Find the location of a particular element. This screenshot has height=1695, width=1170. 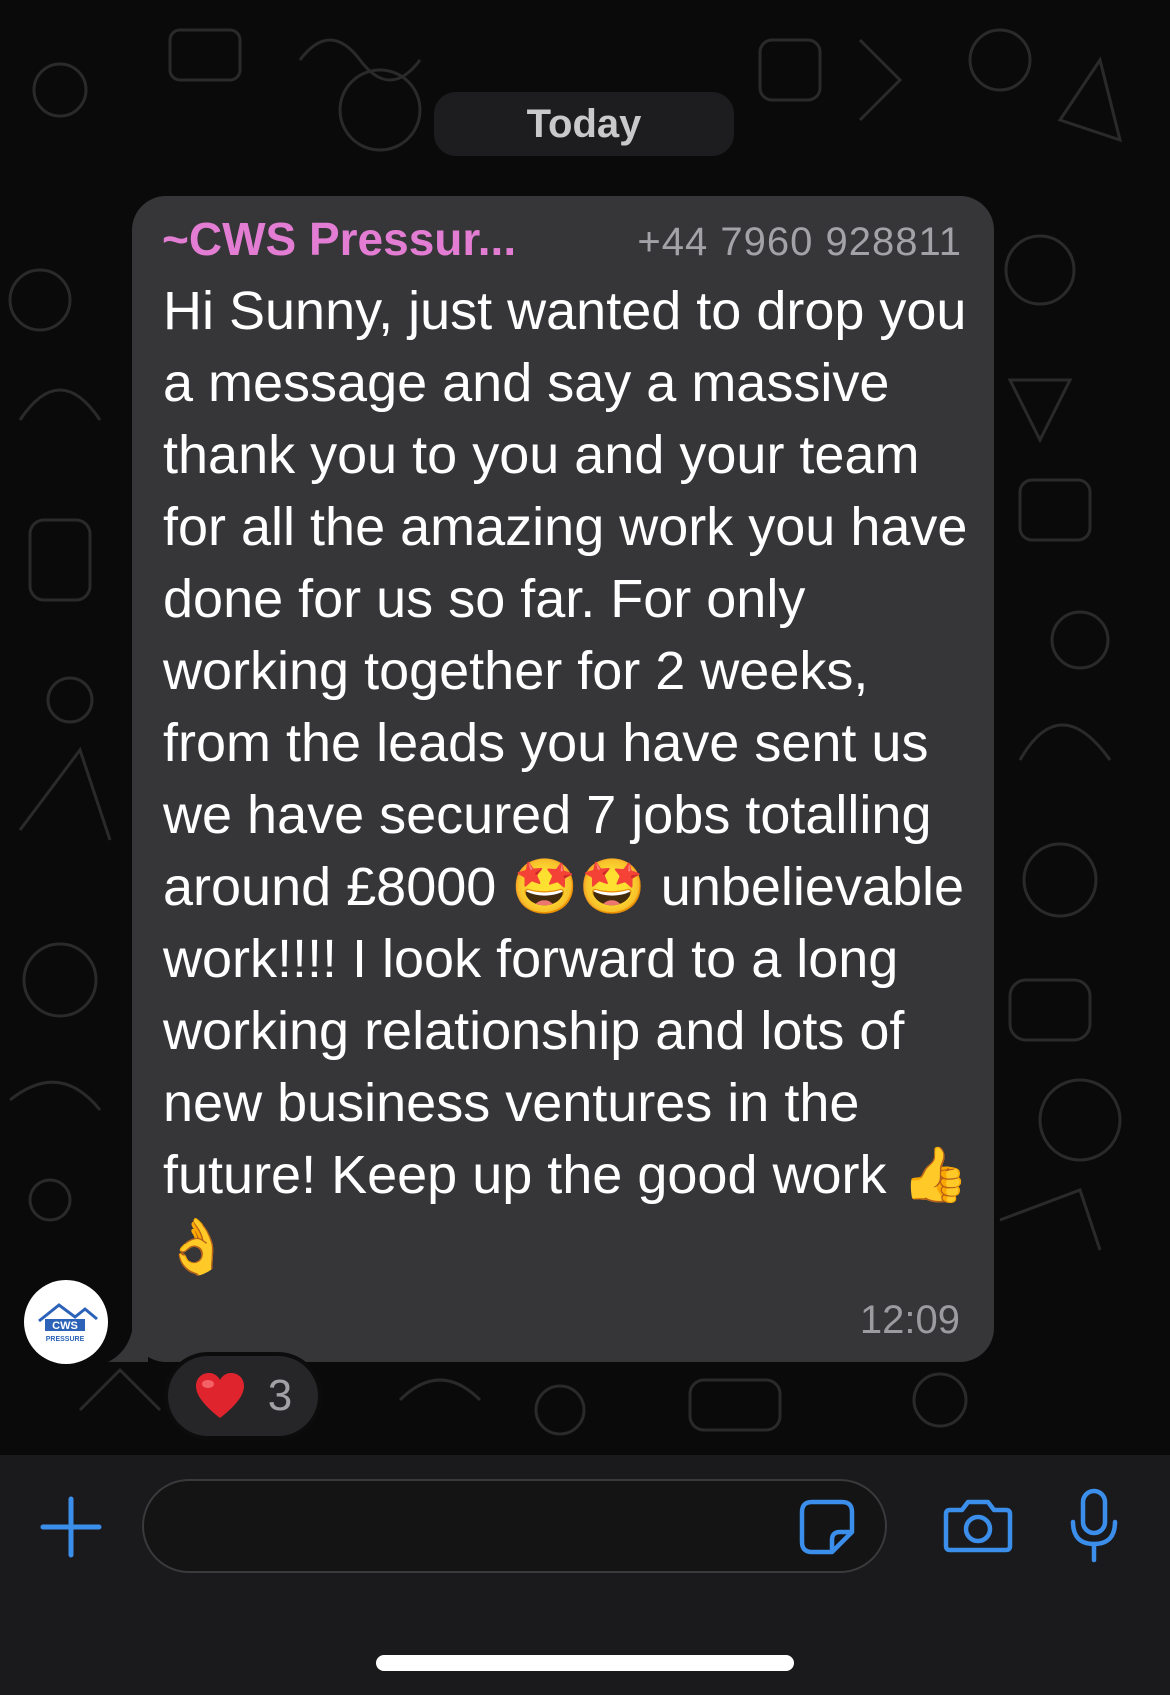

attach-button is located at coordinates (71, 1527).